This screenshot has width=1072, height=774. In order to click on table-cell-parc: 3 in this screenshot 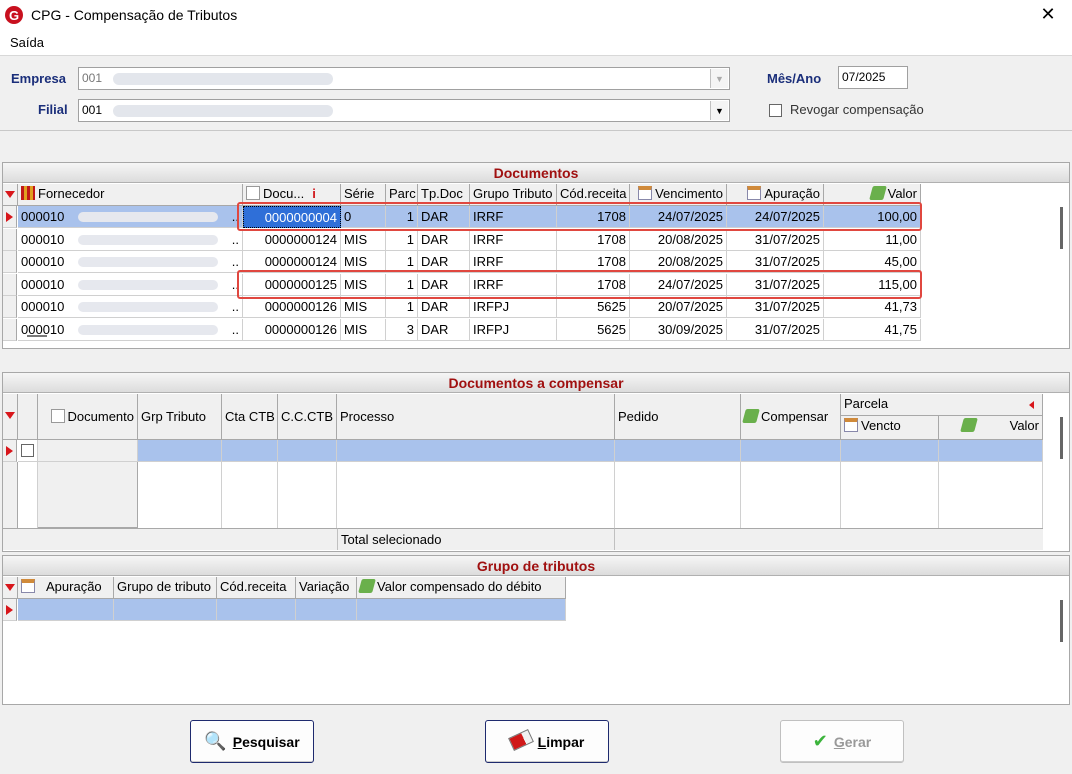, I will do `click(402, 329)`.